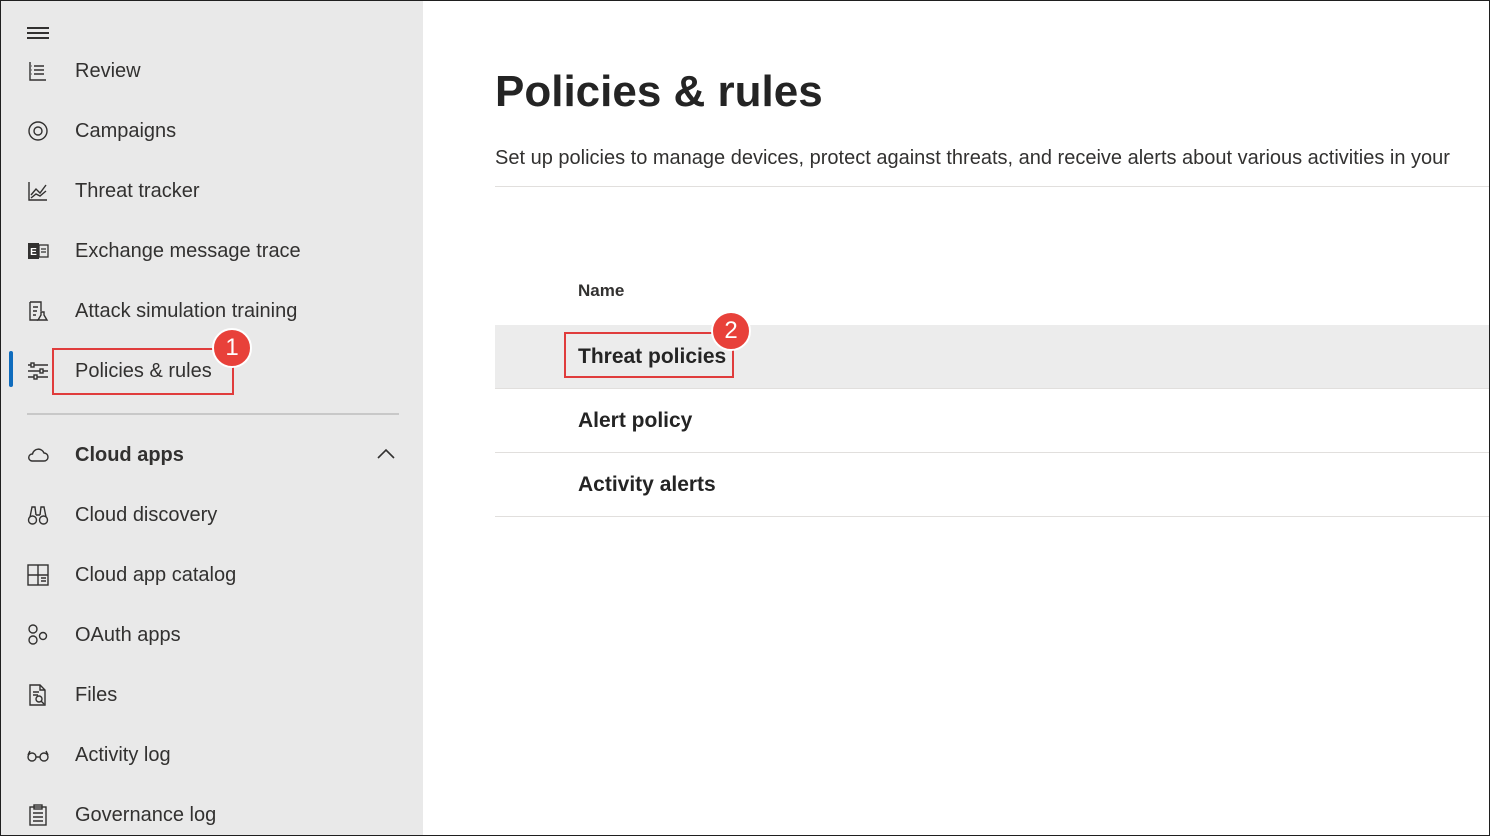 This screenshot has width=1490, height=836. What do you see at coordinates (992, 421) in the screenshot?
I see `list-item-alert-policy: Alert policy` at bounding box center [992, 421].